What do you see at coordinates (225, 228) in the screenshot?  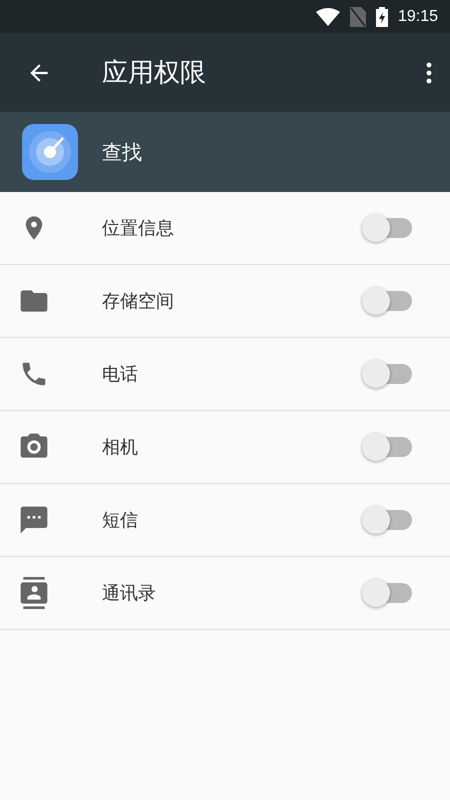 I see `permission-row: 位置信息` at bounding box center [225, 228].